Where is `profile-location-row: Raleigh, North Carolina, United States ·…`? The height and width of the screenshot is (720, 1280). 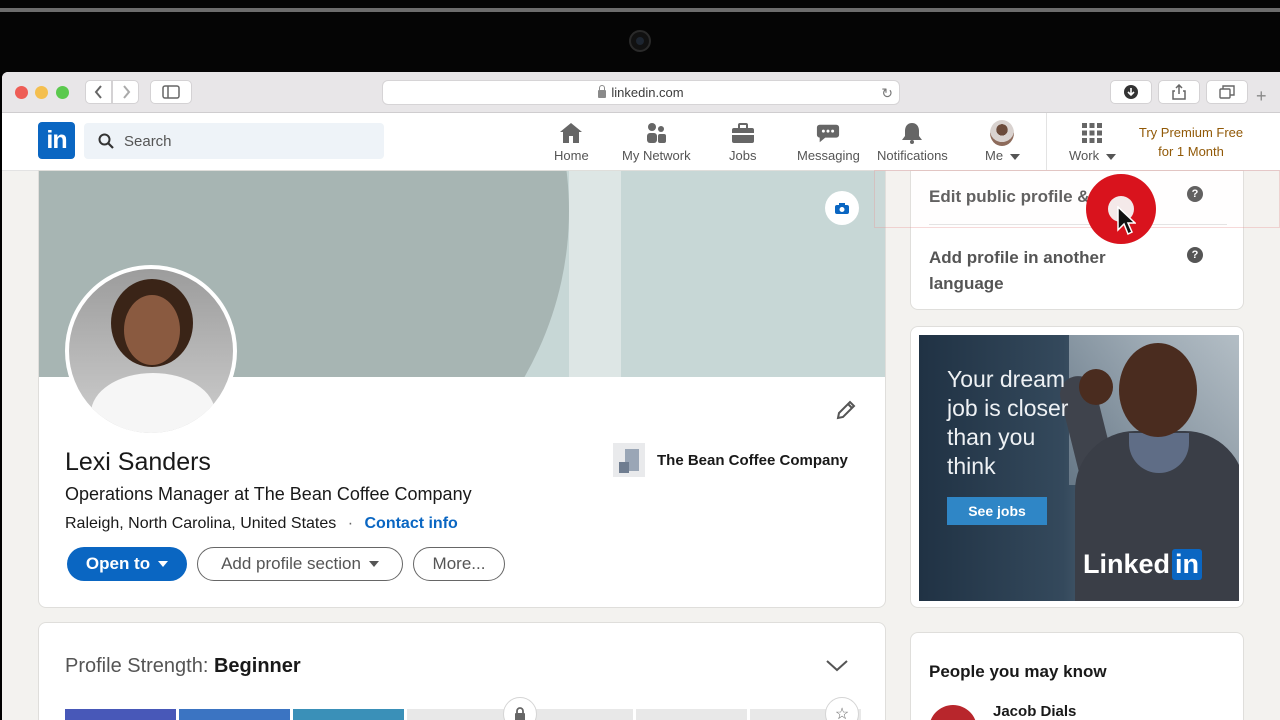
profile-location-row: Raleigh, North Carolina, United States ·… is located at coordinates (261, 524).